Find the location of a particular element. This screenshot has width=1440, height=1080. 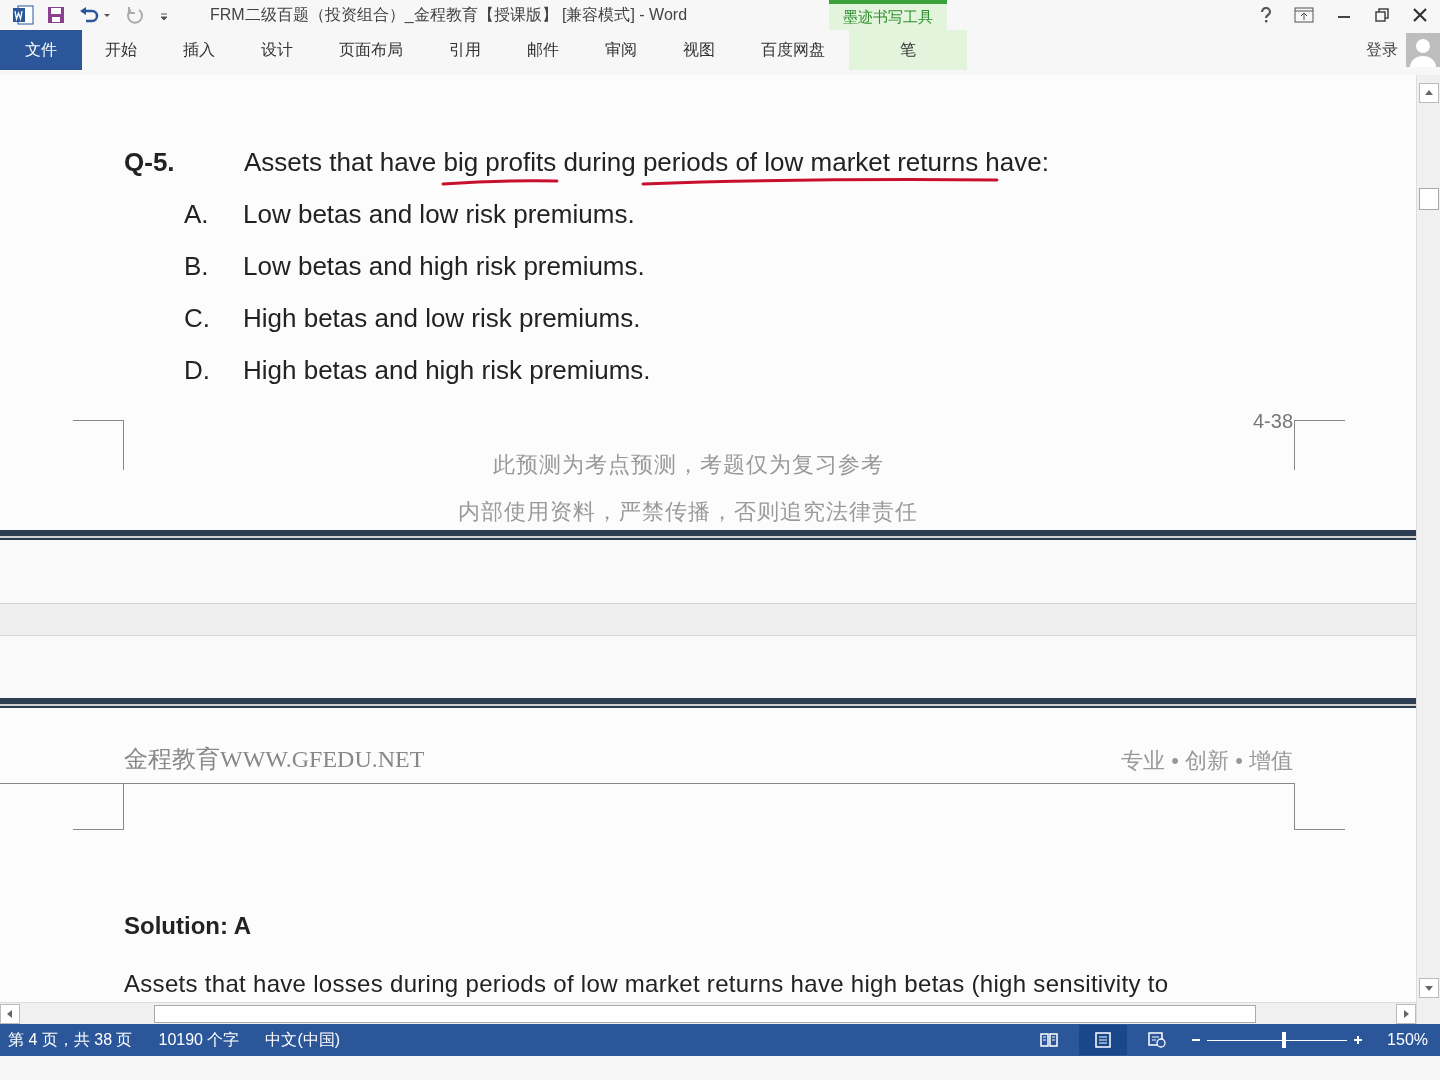

close-icon is located at coordinates (1420, 15).